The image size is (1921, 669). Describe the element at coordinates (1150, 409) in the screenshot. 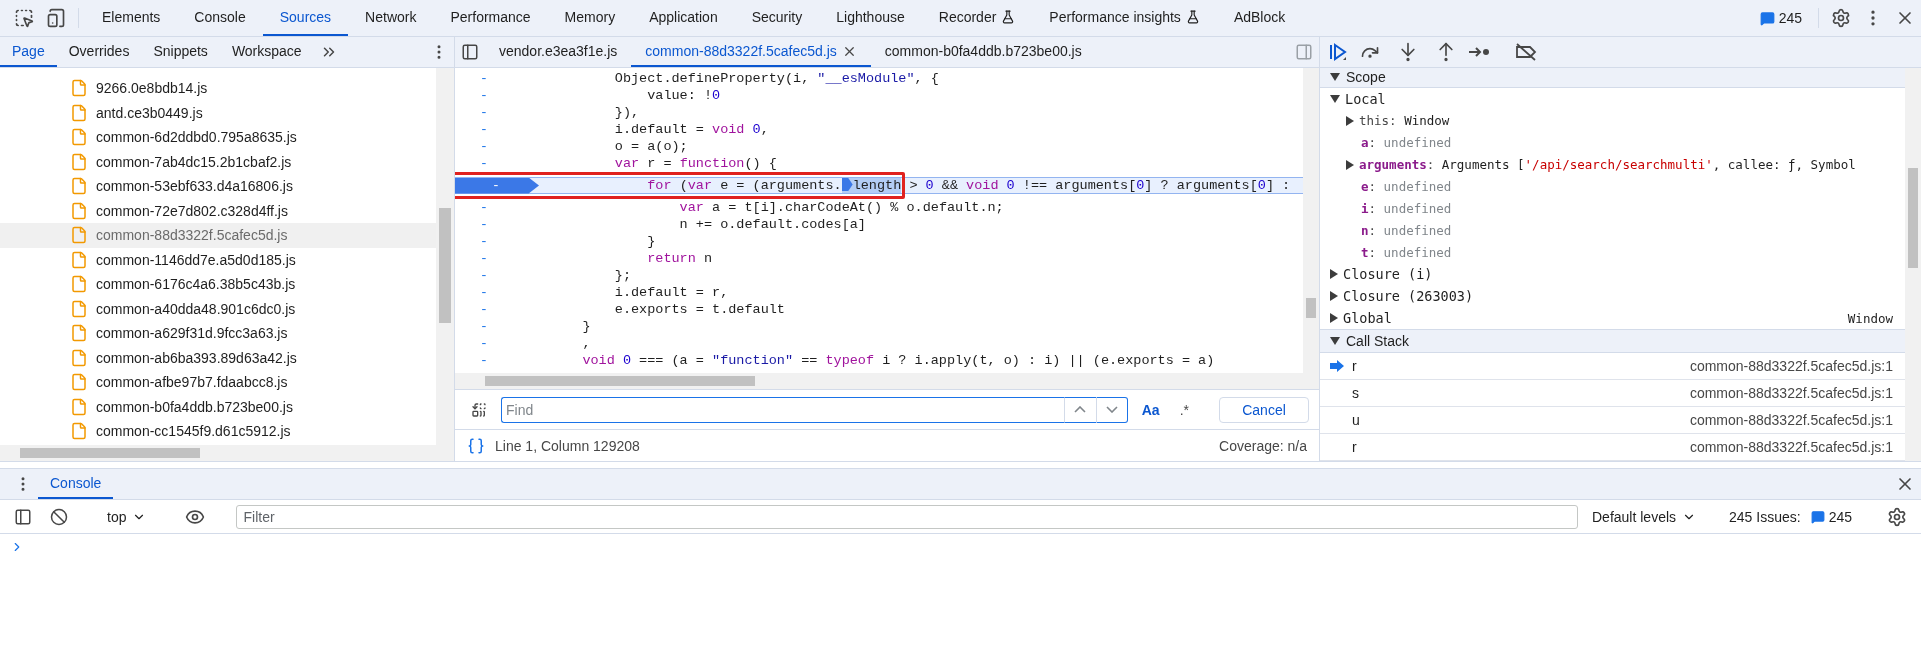

I see `match-case-button: Aa` at that location.